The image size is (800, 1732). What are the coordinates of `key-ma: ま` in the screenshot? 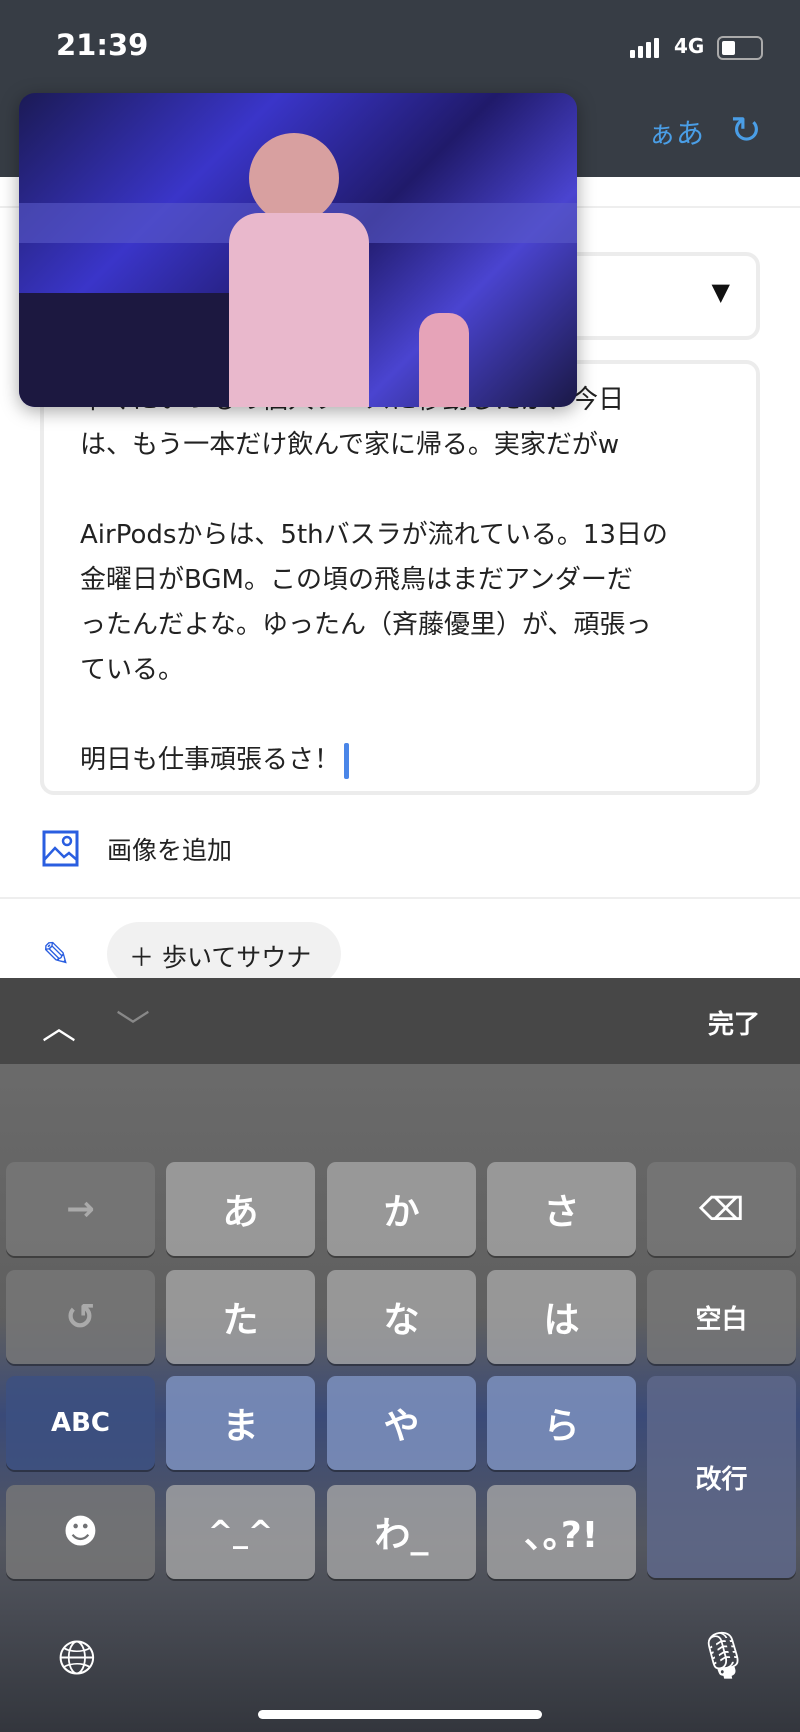 It's located at (240, 1423).